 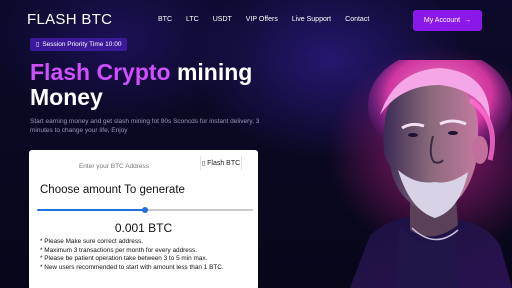 I want to click on hero-title-line-1: Flash Crypto mining, so click(x=141, y=72).